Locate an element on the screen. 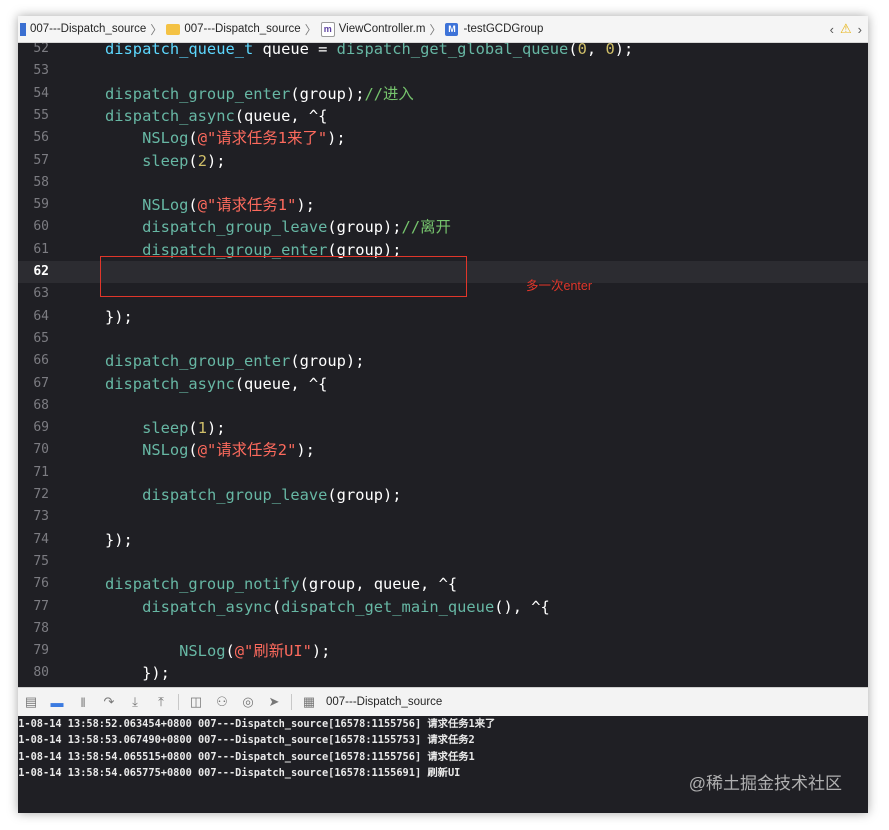  line-number: 69 is located at coordinates (33, 428).